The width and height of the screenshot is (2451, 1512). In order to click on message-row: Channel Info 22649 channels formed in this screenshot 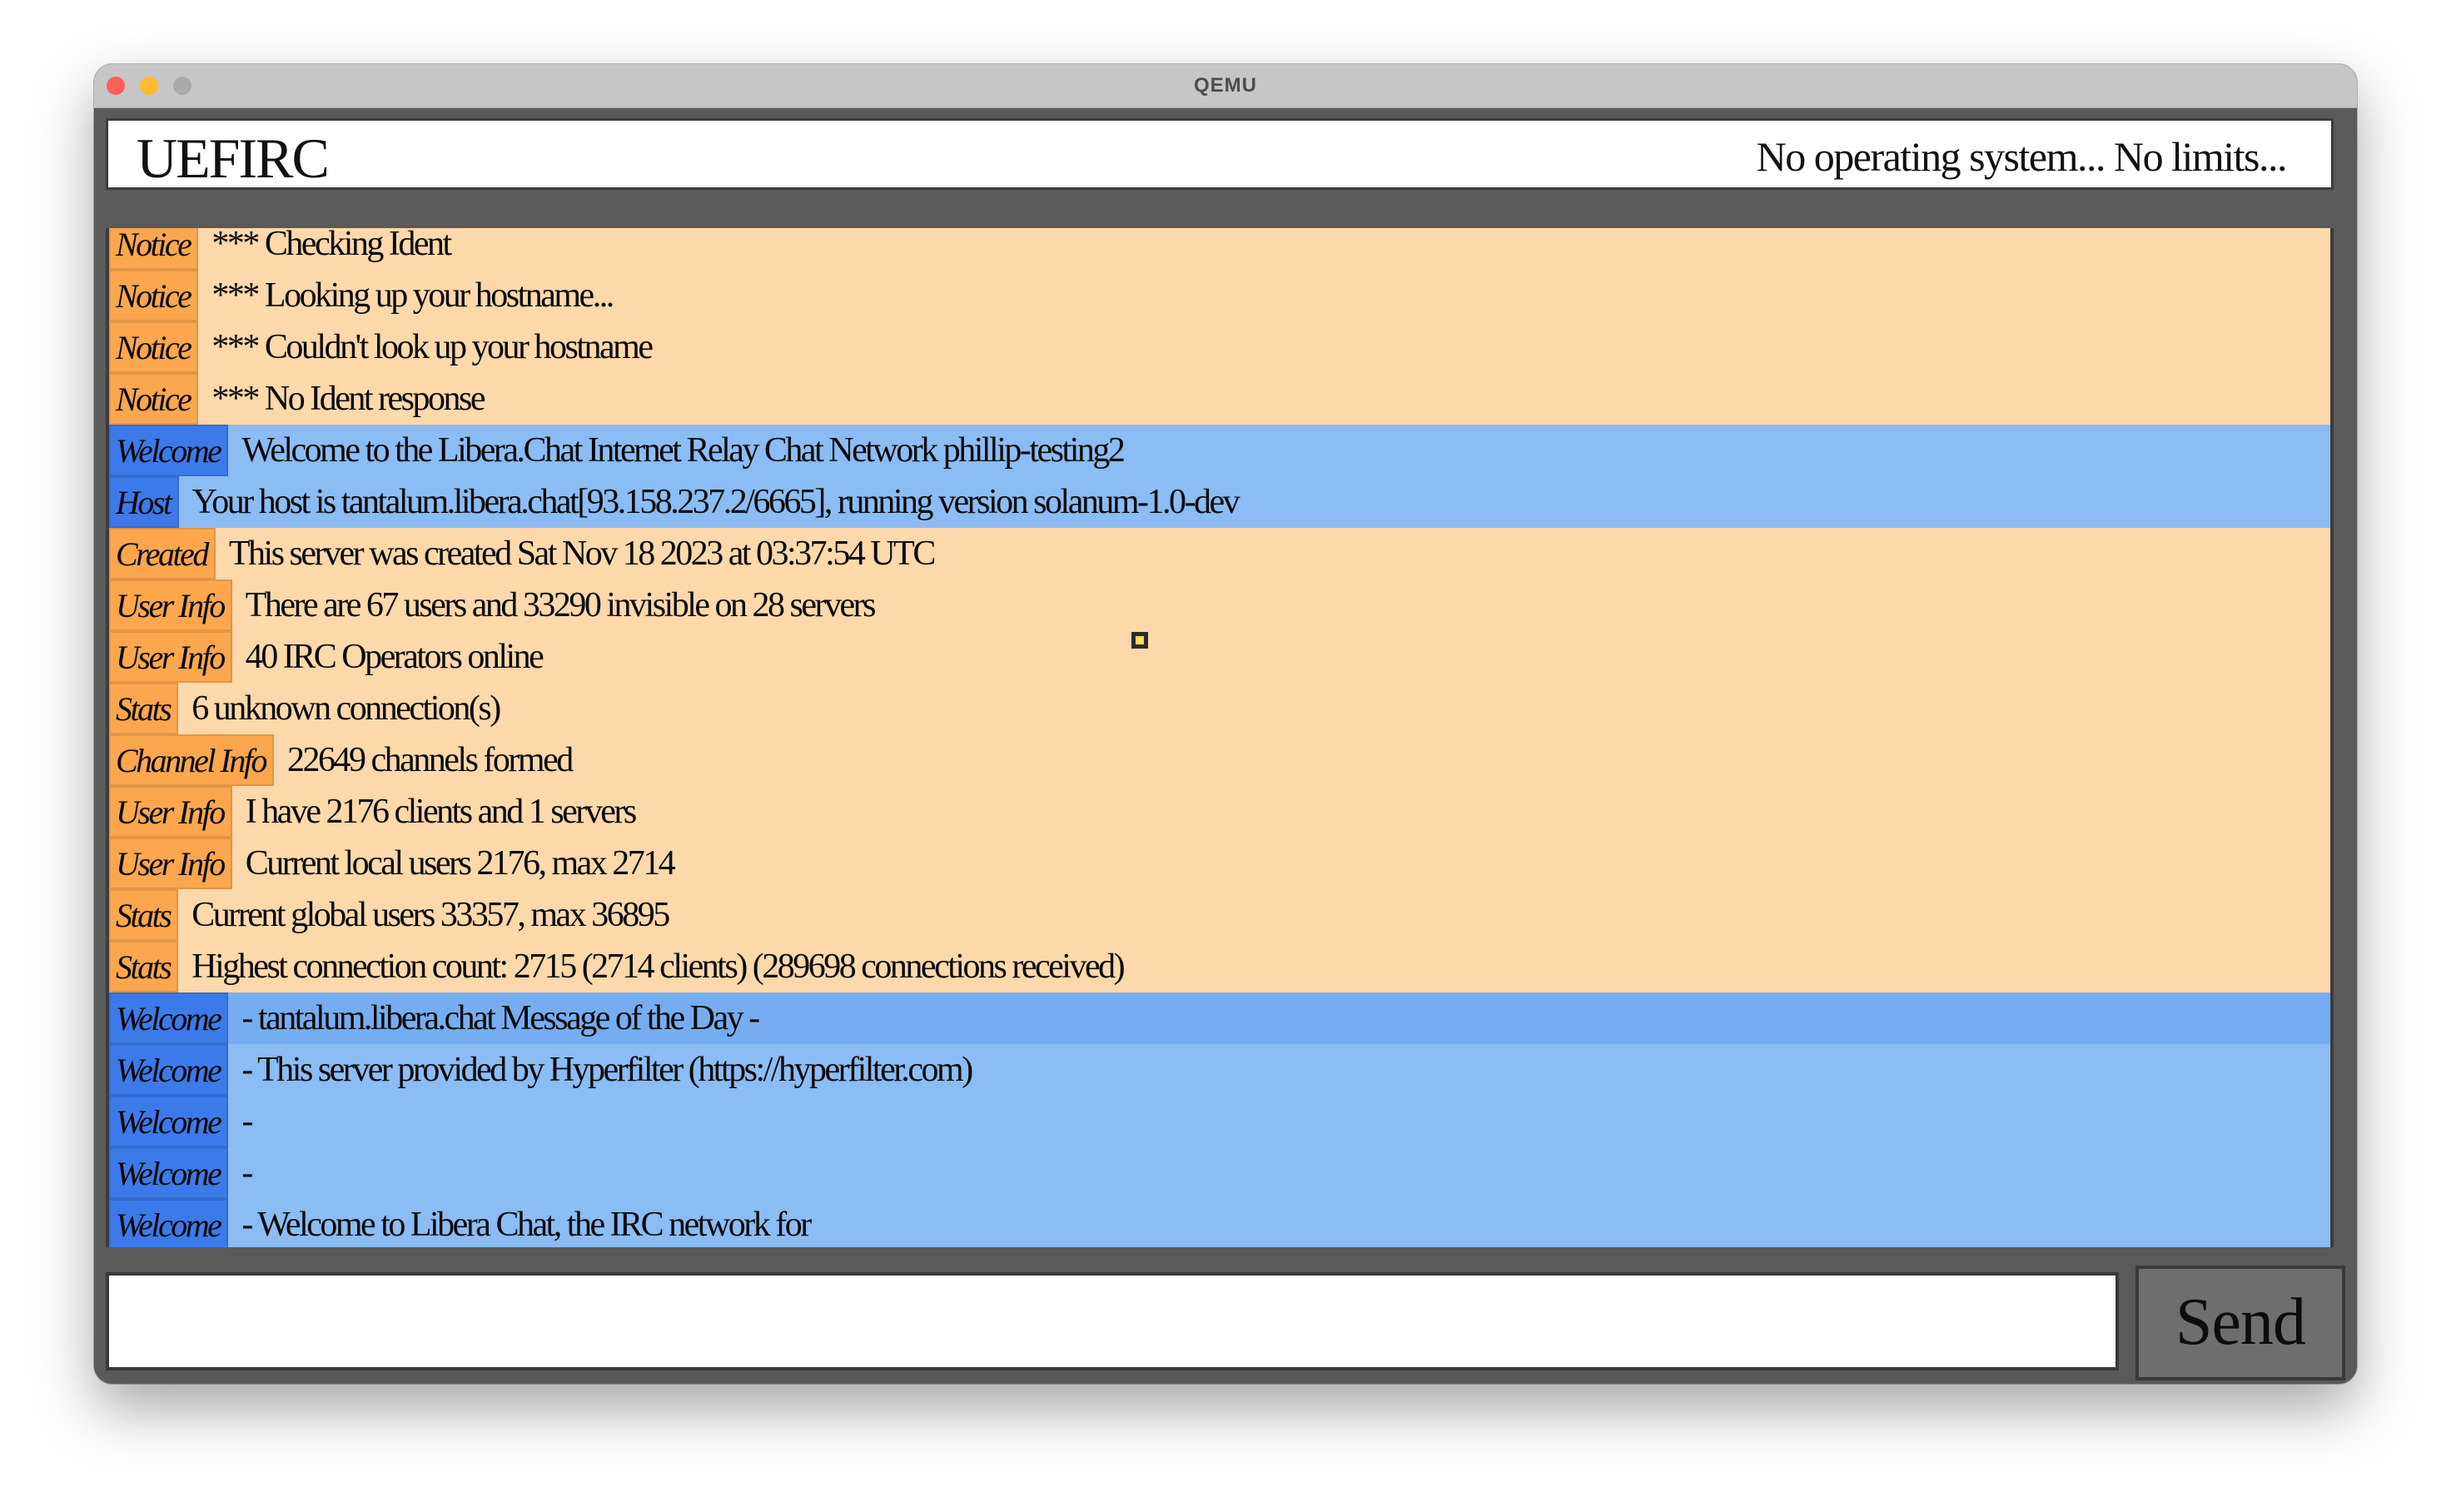, I will do `click(1219, 760)`.